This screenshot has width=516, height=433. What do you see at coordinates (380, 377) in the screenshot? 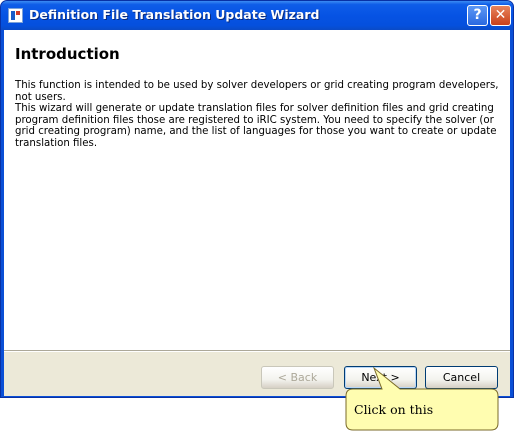
I see `next-button: Next >` at bounding box center [380, 377].